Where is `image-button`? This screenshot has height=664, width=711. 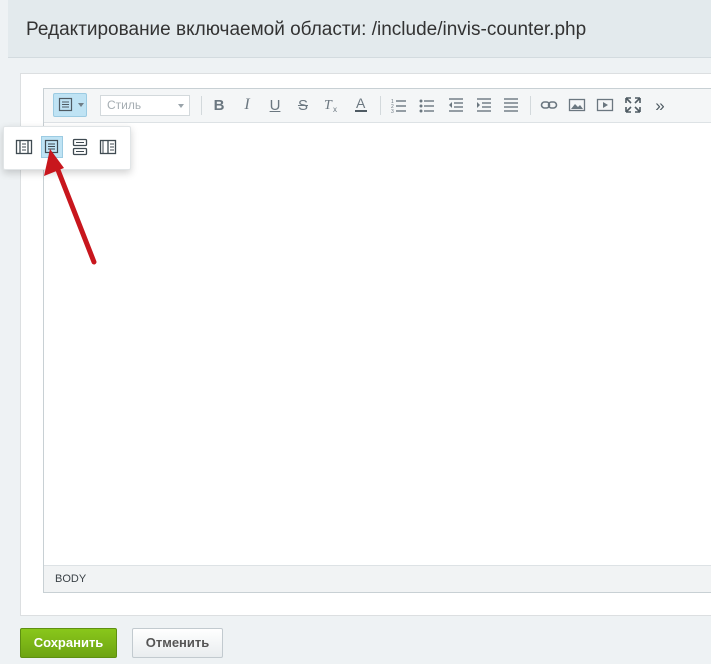 image-button is located at coordinates (577, 105).